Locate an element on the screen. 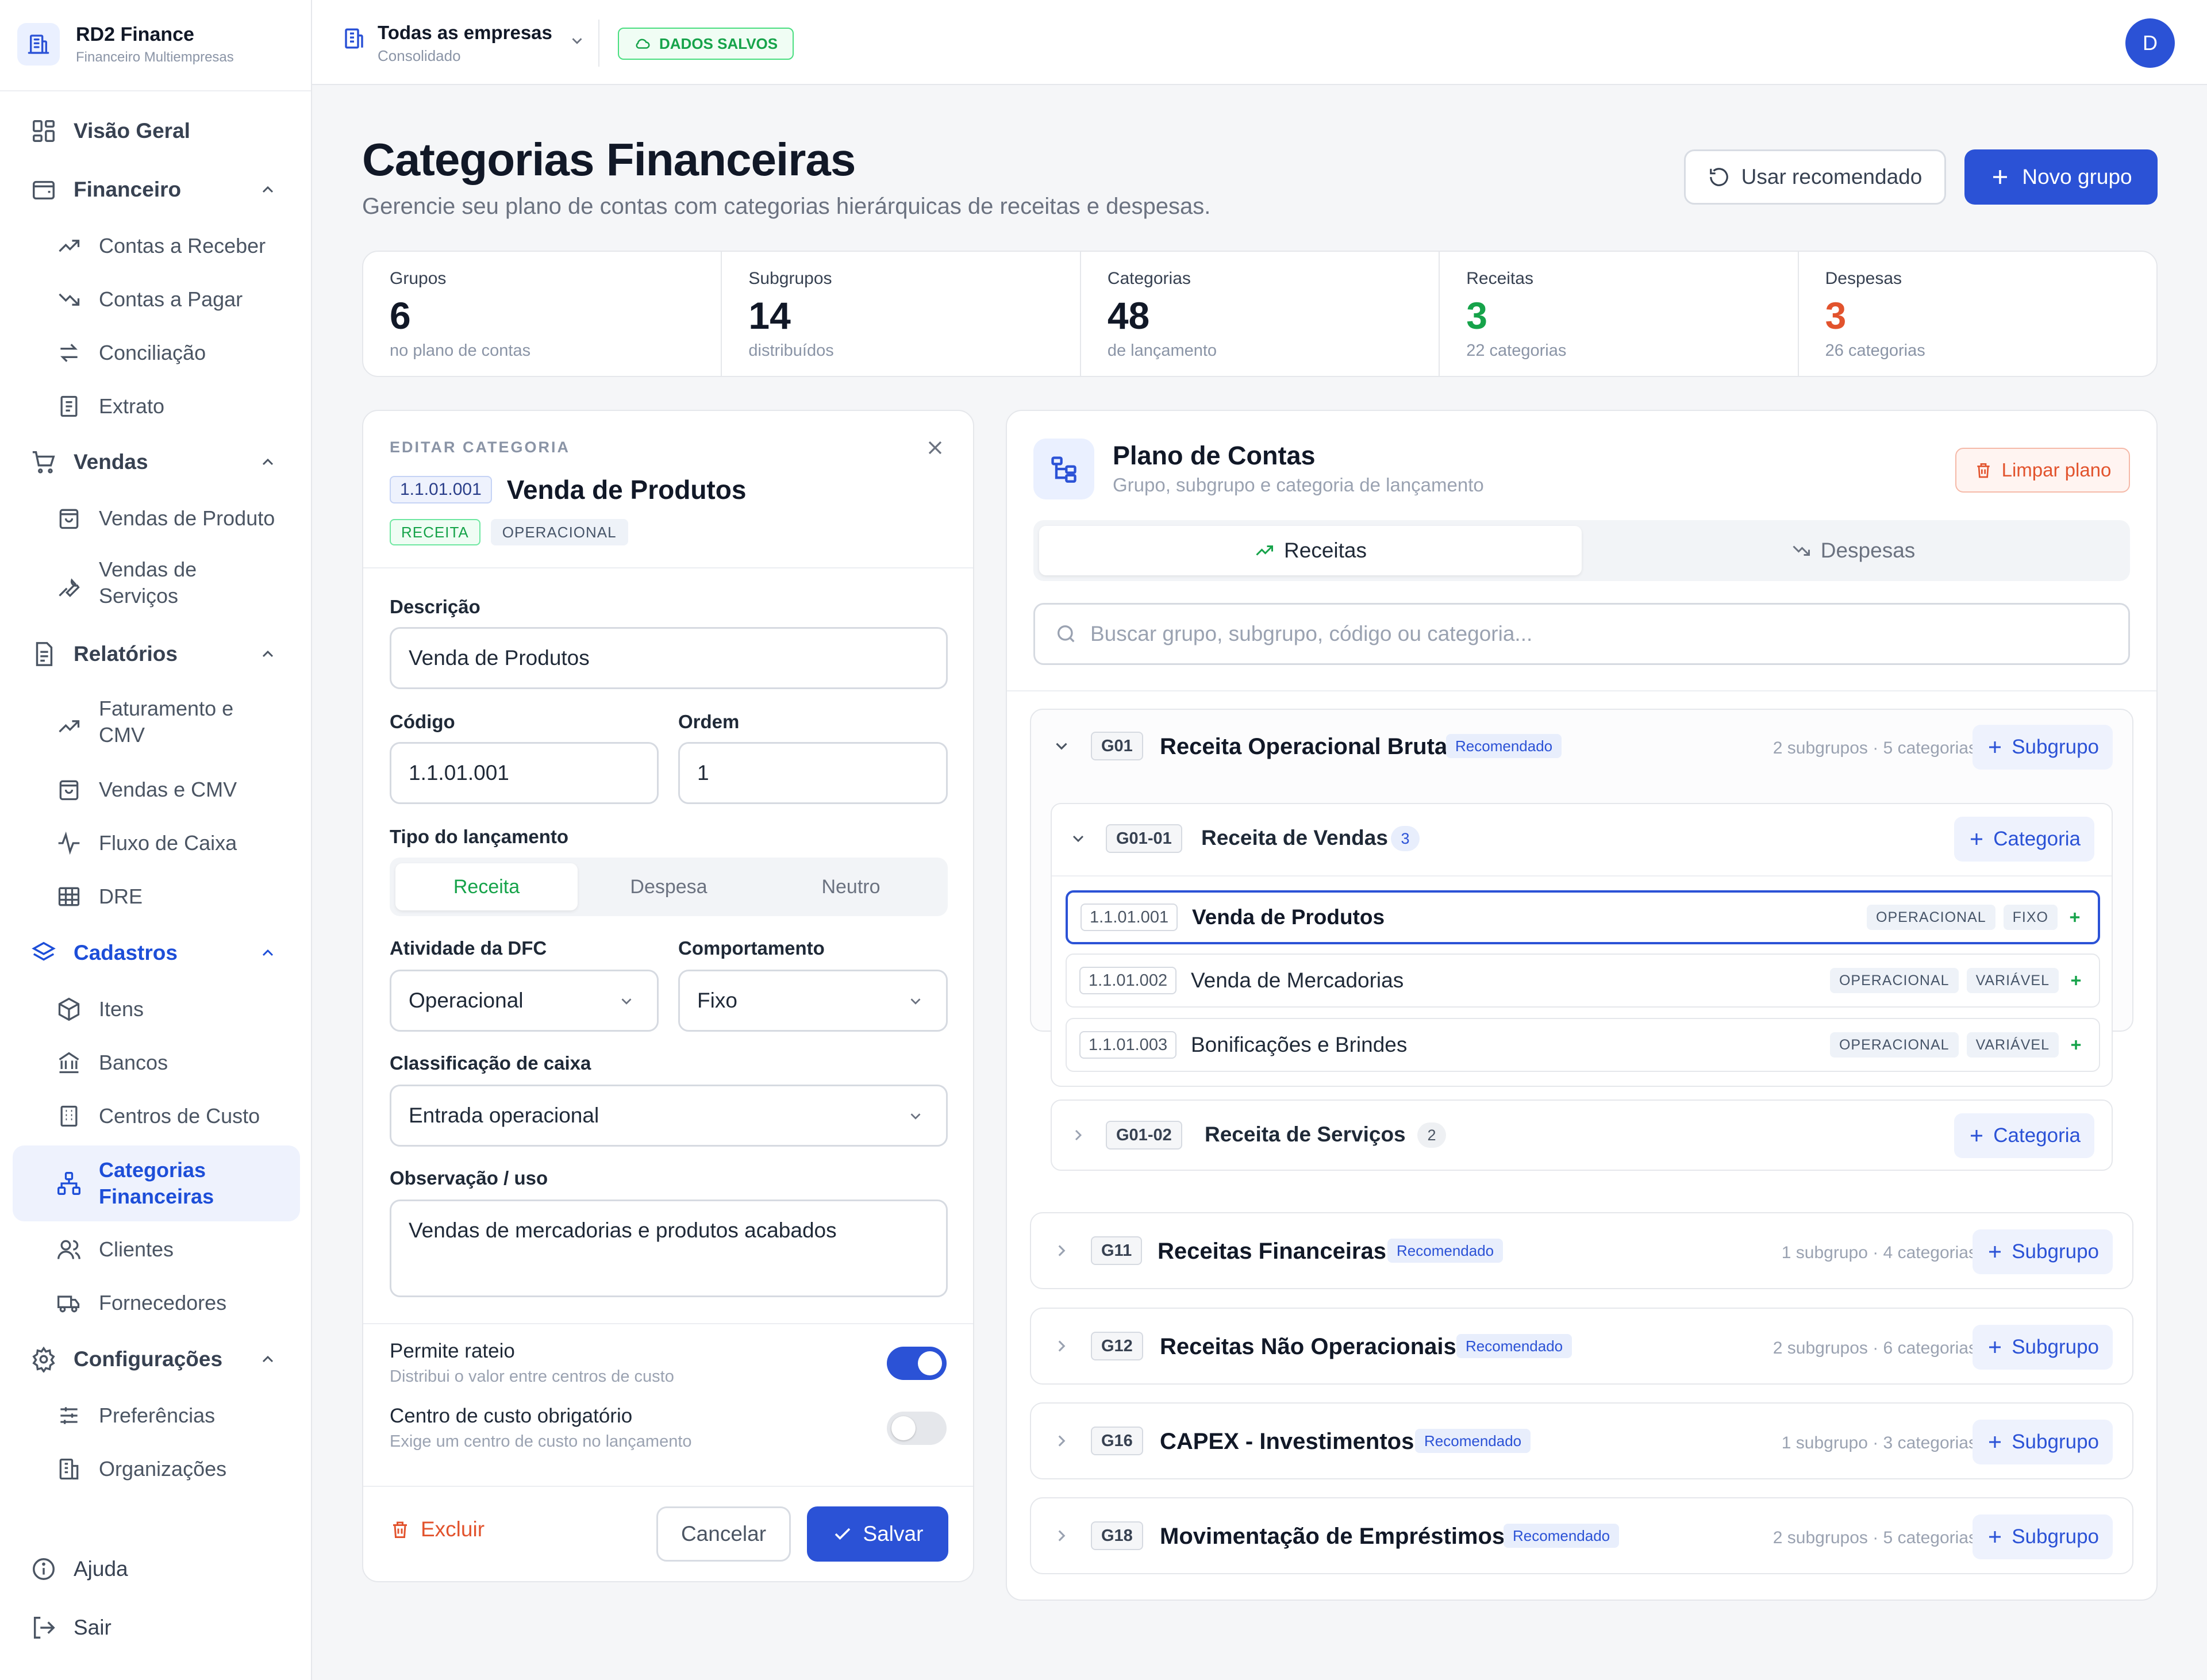  sidebar-item-visao-geral: Visão Geral is located at coordinates (156, 131).